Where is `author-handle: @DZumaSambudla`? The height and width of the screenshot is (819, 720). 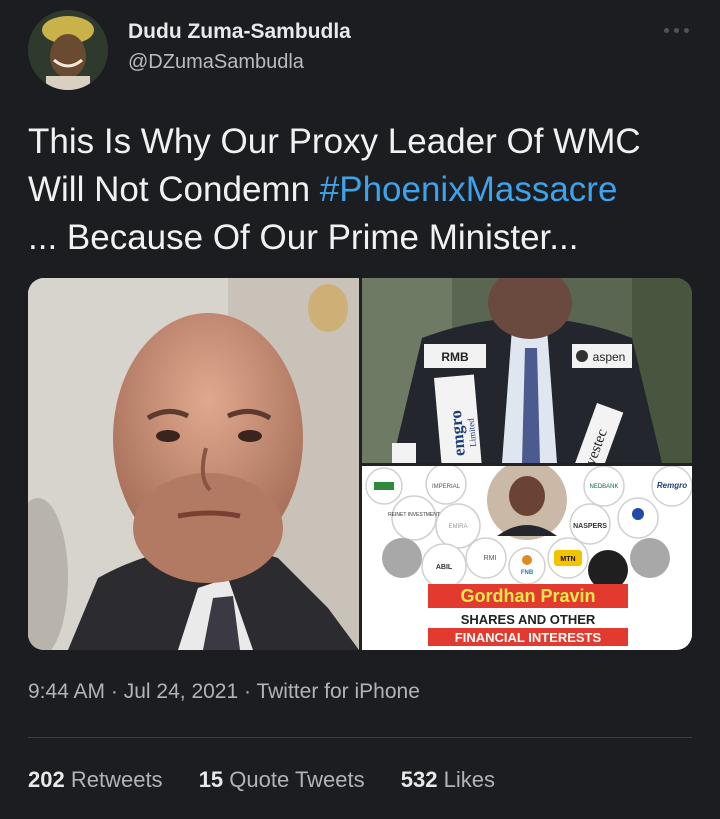 author-handle: @DZumaSambudla is located at coordinates (239, 62).